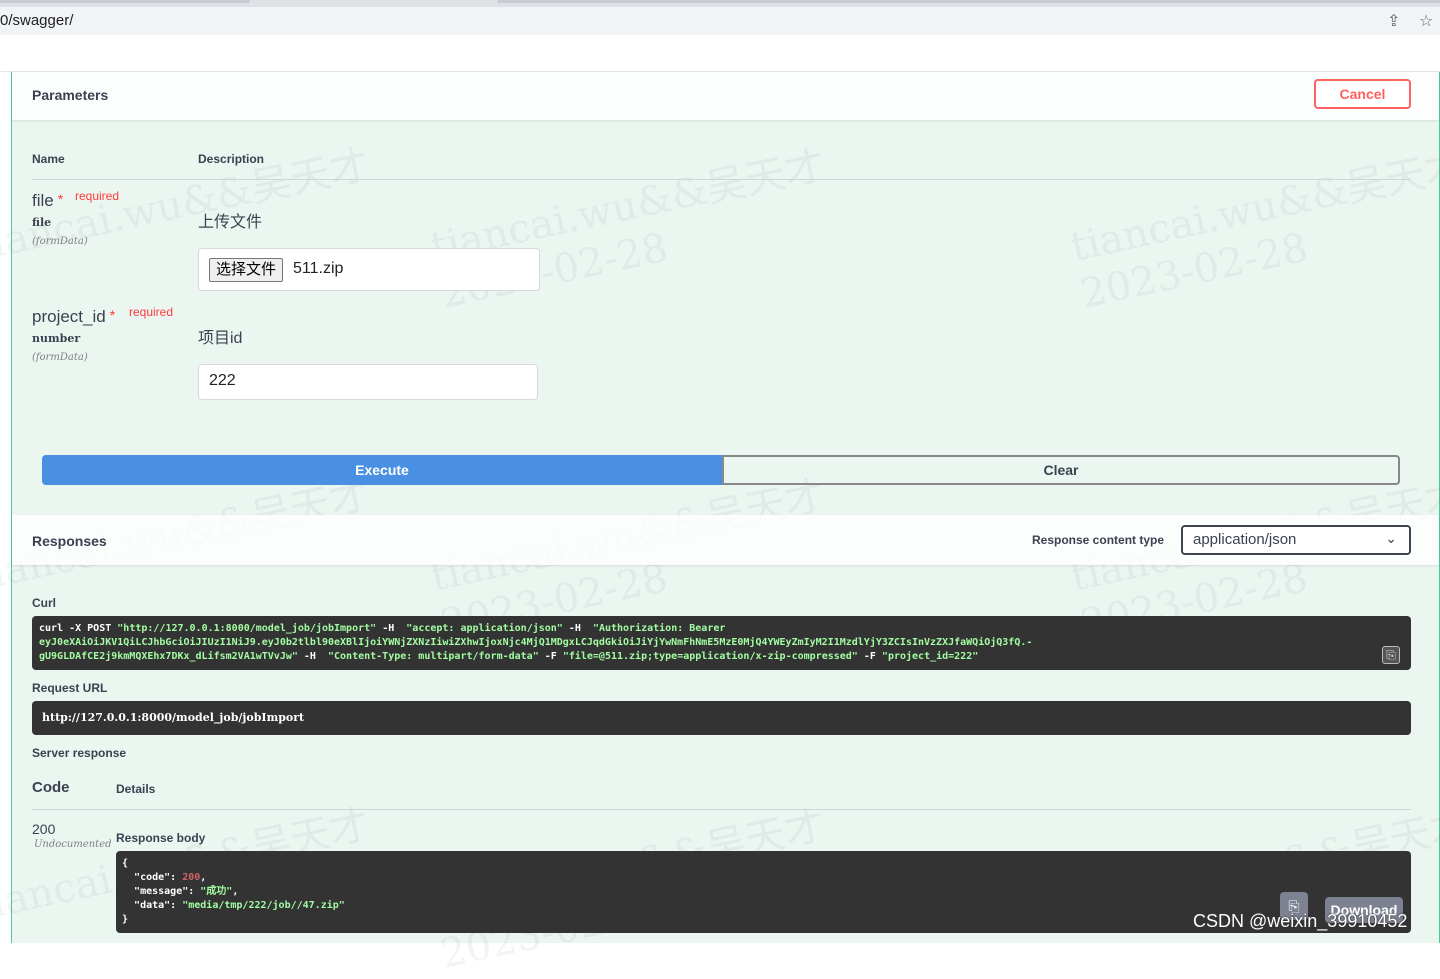 This screenshot has height=979, width=1440. What do you see at coordinates (161, 838) in the screenshot?
I see `response-body-label: Response body` at bounding box center [161, 838].